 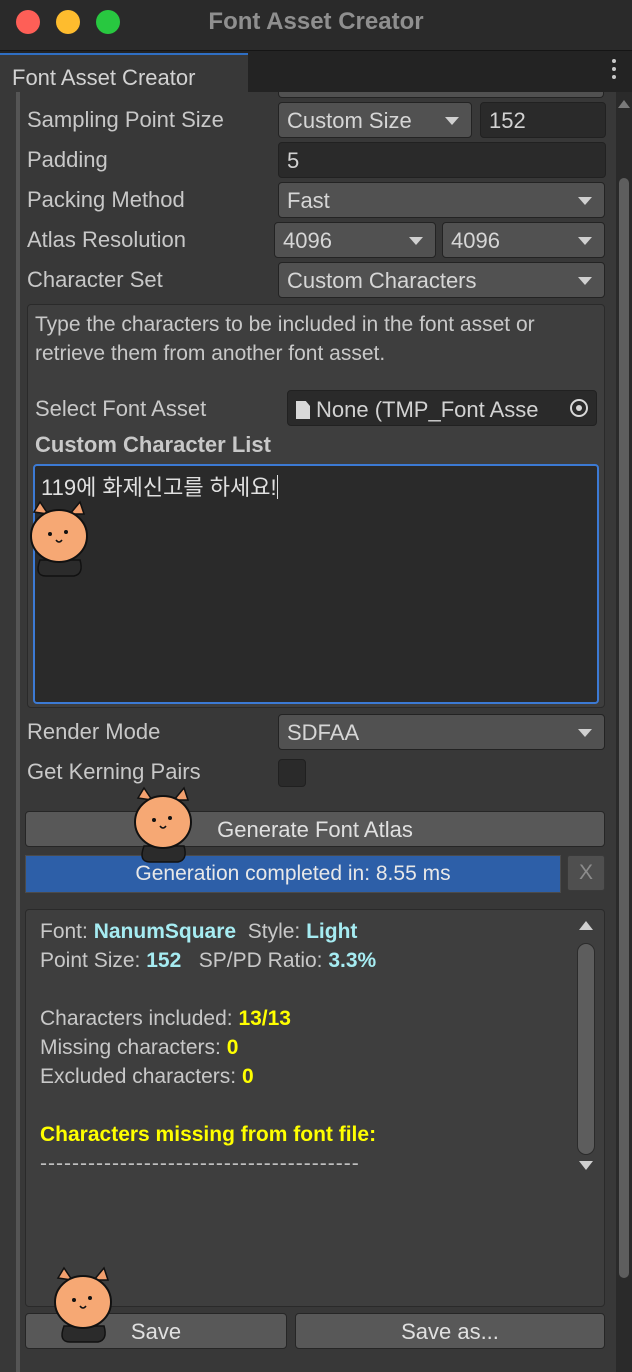 I want to click on font-asset-object-field: None (TMP_Font Asse, so click(x=442, y=408).